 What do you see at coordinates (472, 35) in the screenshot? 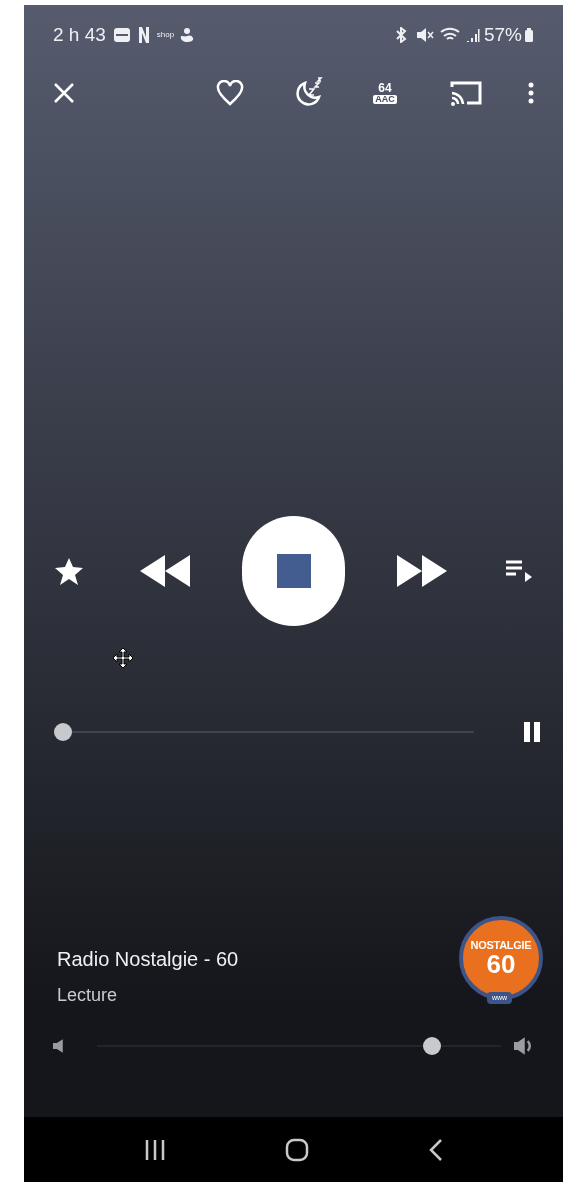
I see `signal-icon` at bounding box center [472, 35].